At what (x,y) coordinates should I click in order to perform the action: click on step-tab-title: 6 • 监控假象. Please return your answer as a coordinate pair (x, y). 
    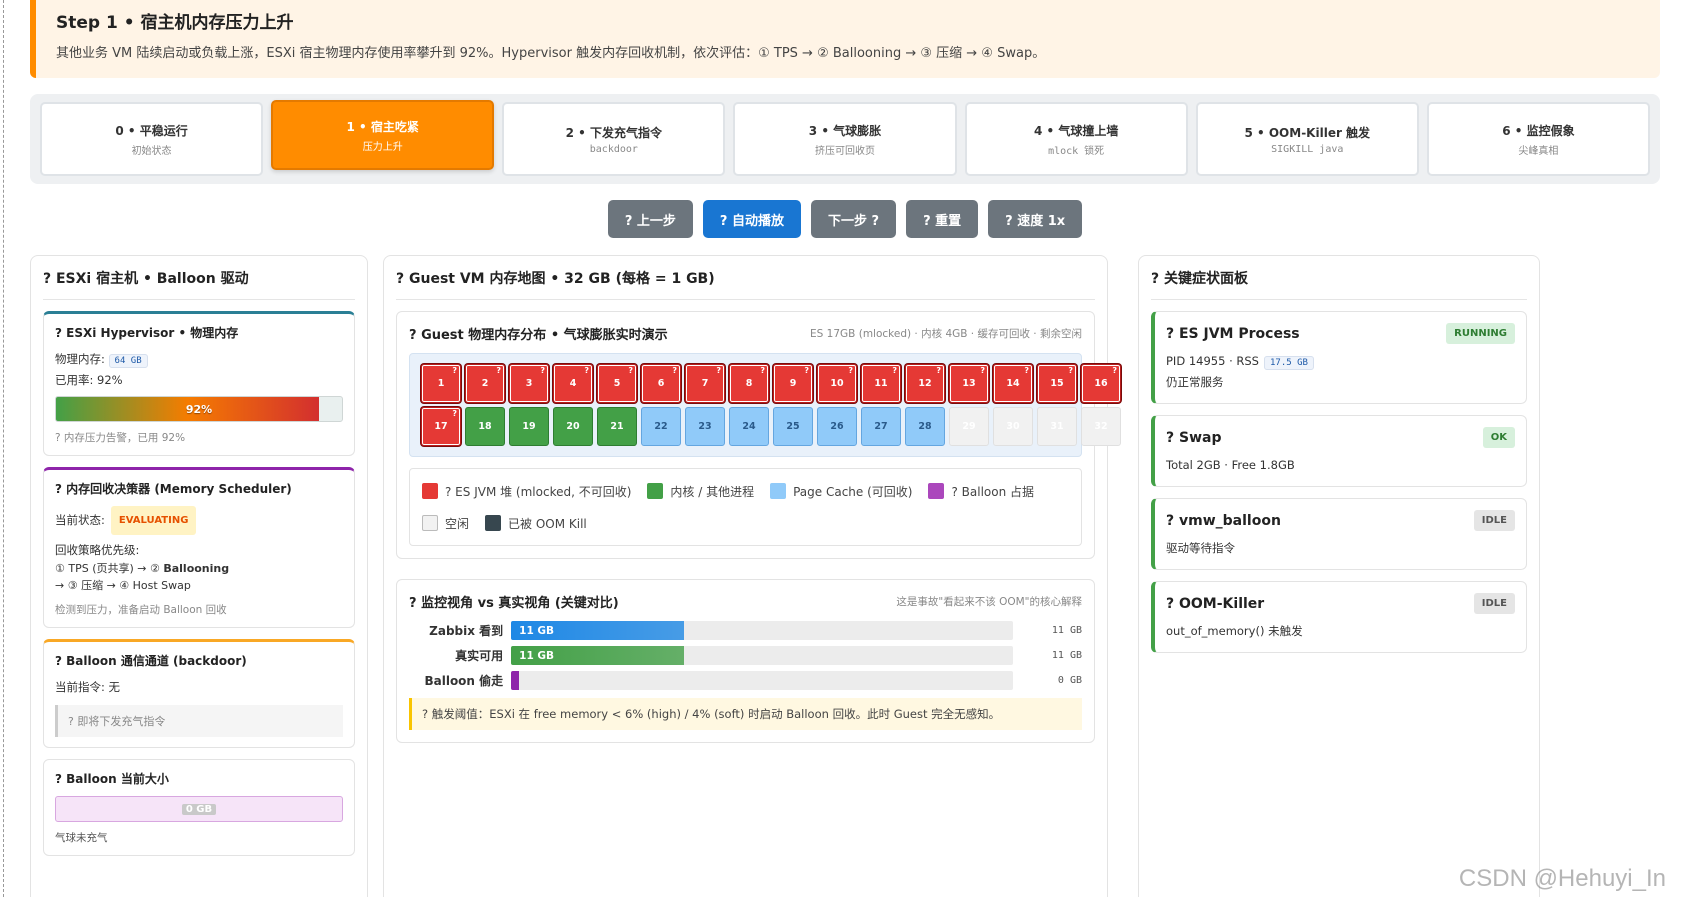
    Looking at the image, I should click on (1538, 130).